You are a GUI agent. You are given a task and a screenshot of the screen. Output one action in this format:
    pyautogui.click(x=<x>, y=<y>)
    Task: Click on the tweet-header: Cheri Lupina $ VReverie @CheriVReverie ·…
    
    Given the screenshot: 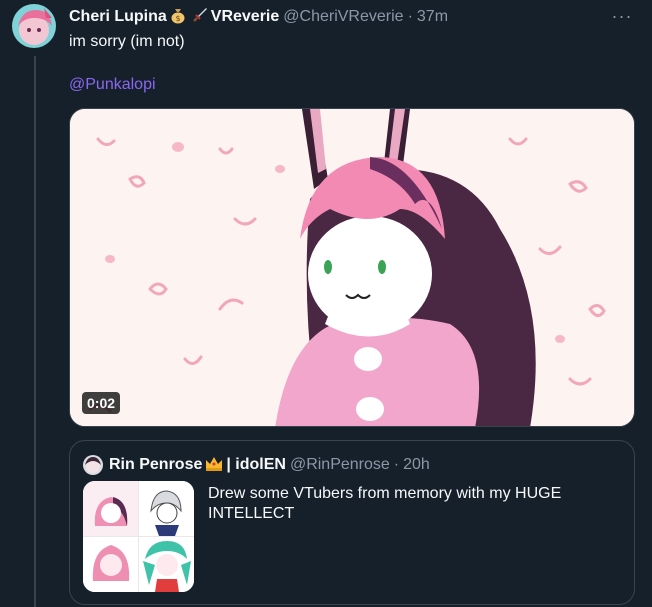 What is the action you would take?
    pyautogui.click(x=258, y=17)
    